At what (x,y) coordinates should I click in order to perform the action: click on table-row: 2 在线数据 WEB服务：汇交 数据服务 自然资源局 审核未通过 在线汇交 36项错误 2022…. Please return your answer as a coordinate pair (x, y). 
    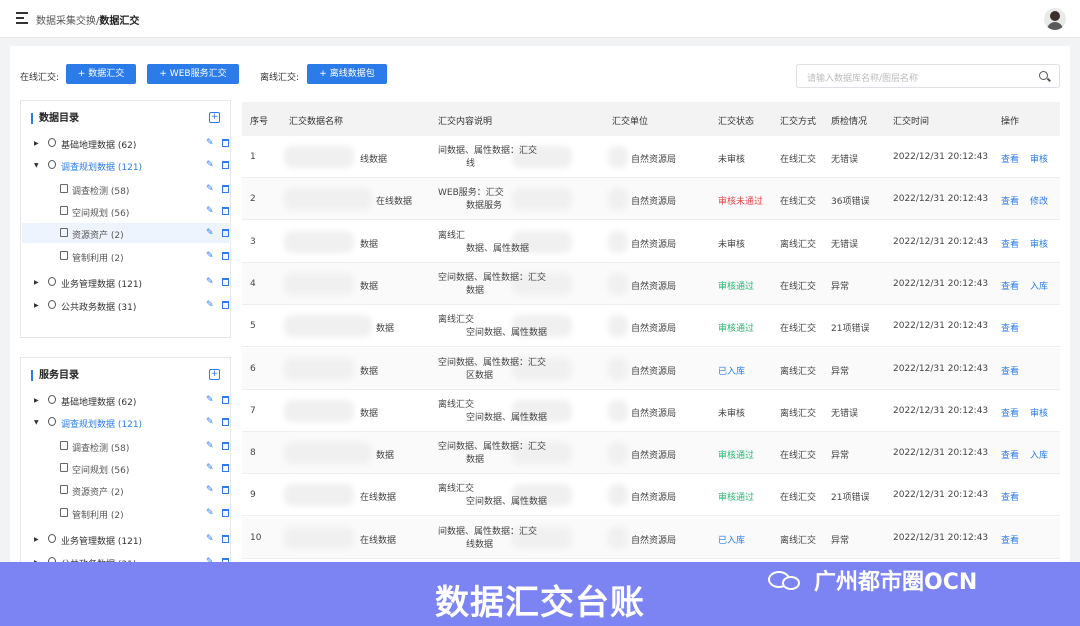
    Looking at the image, I should click on (651, 199).